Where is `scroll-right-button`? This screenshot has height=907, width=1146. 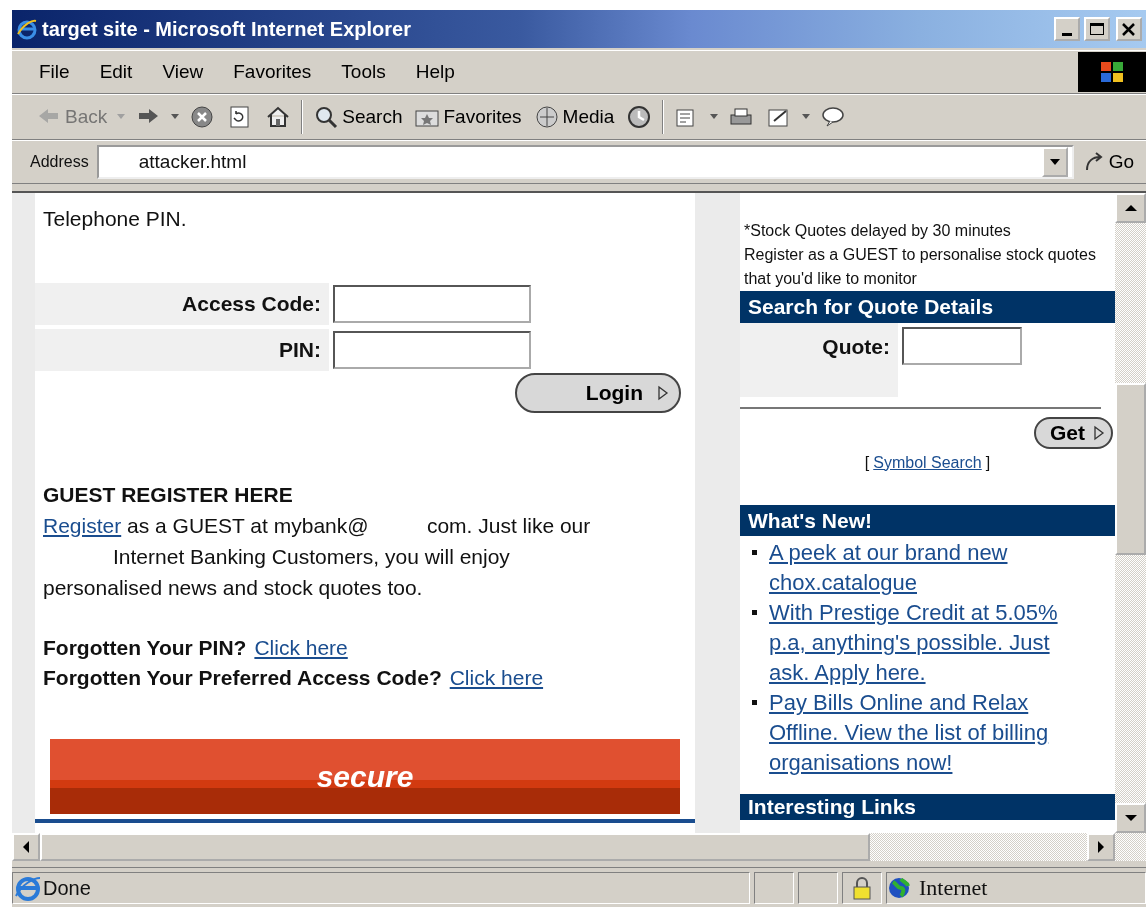
scroll-right-button is located at coordinates (1101, 847).